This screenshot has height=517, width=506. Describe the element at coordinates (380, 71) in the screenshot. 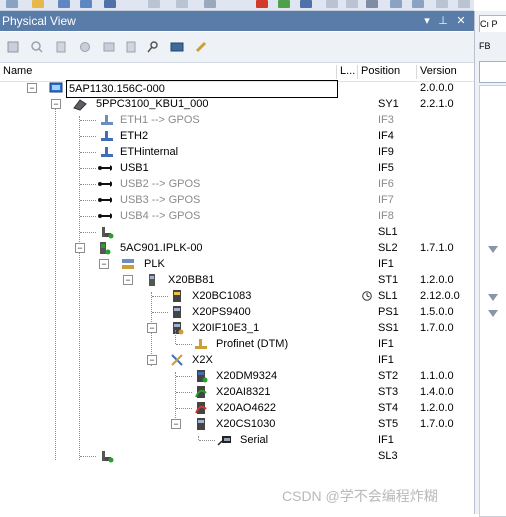

I see `column-position: Position` at that location.